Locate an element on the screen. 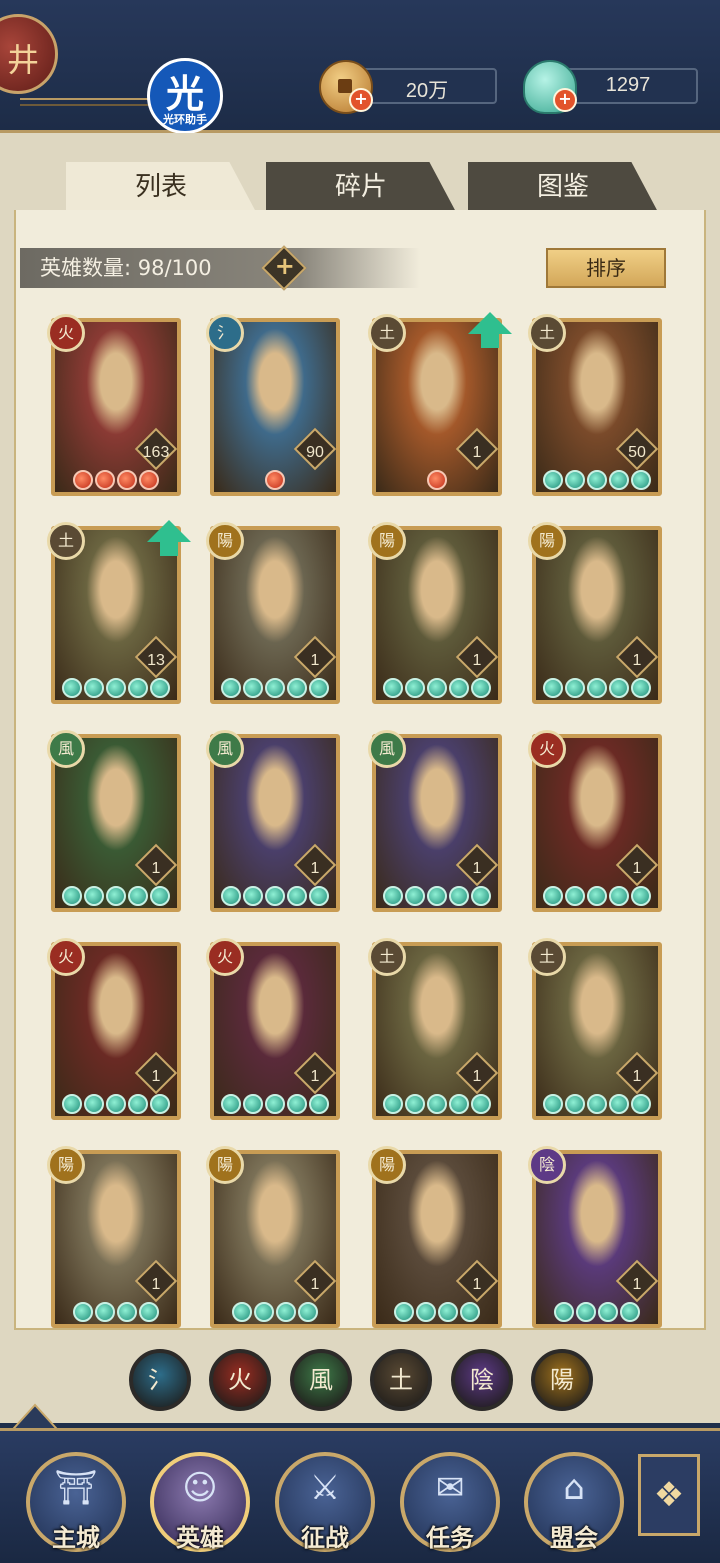 This screenshot has width=720, height=1563. coin-value: 20万 is located at coordinates (427, 91).